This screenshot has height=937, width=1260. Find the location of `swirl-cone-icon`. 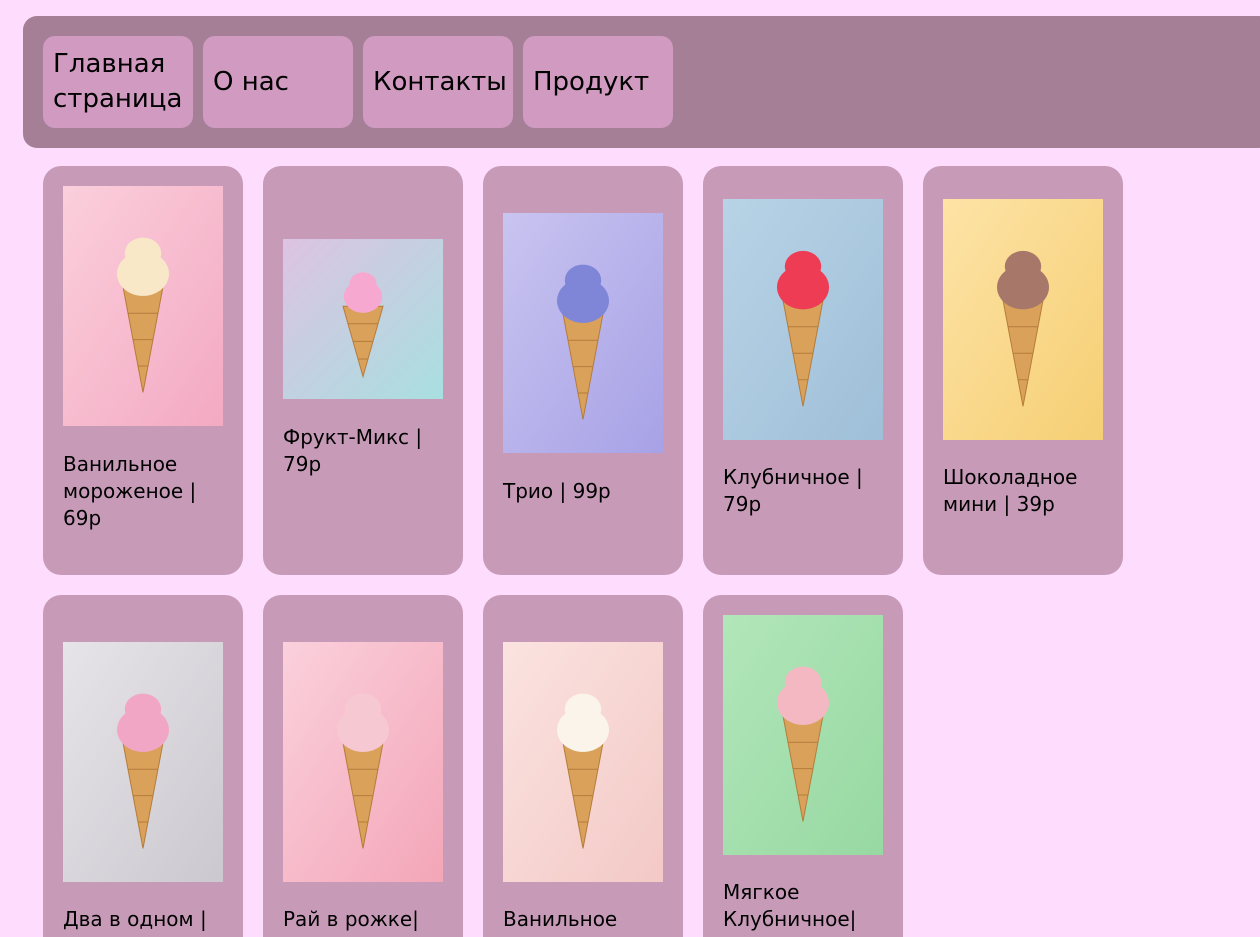

swirl-cone-icon is located at coordinates (143, 762).